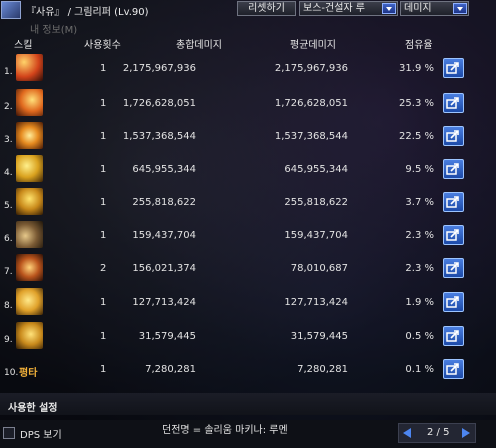 Image resolution: width=496 pixels, height=448 pixels. What do you see at coordinates (248, 233) in the screenshot?
I see `table-row: 6. 1 159,437,704 159,437,704 2.3 %` at bounding box center [248, 233].